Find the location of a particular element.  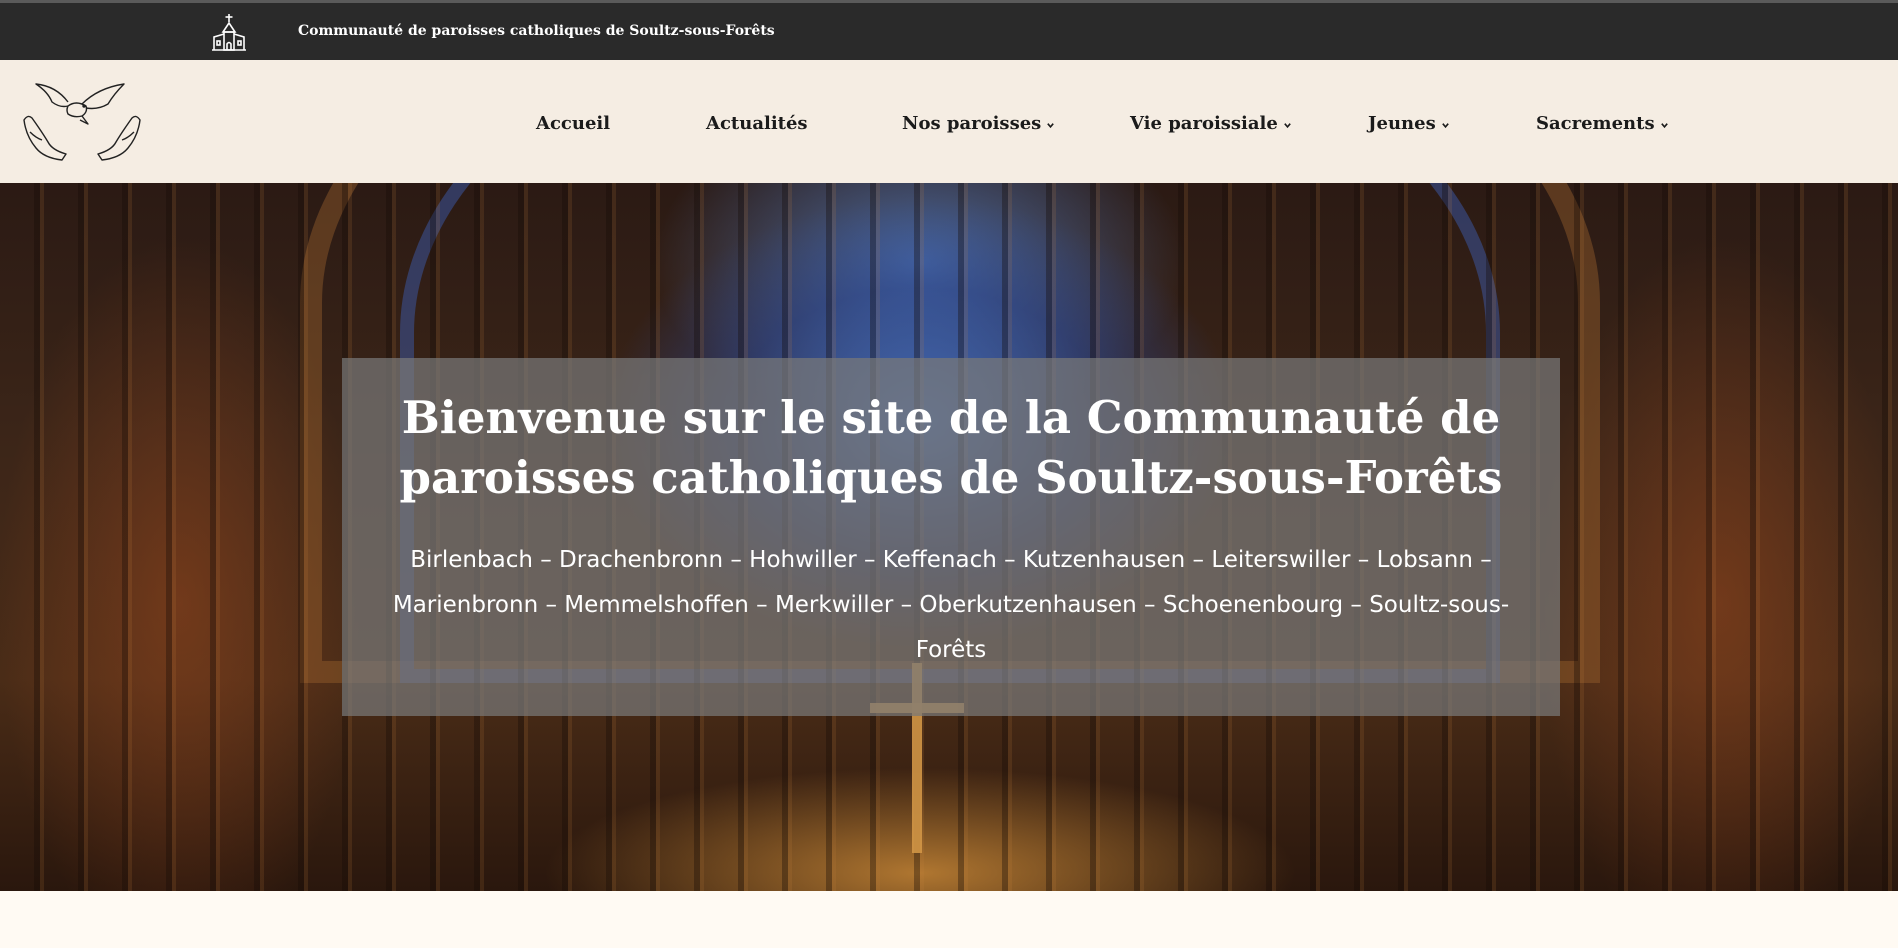

nav-label: Nos paroisses is located at coordinates (972, 123).